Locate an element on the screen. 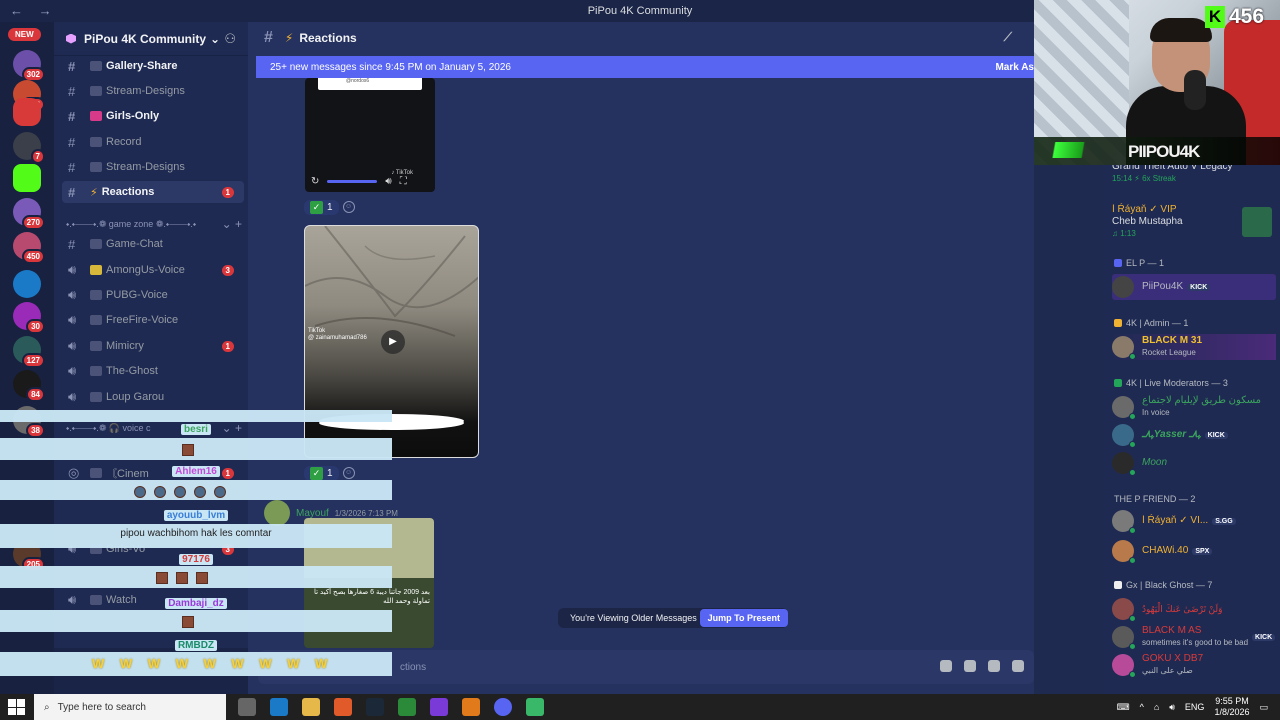  channel-header: # ⚡ Reactions ⟋ is located at coordinates (641, 38).